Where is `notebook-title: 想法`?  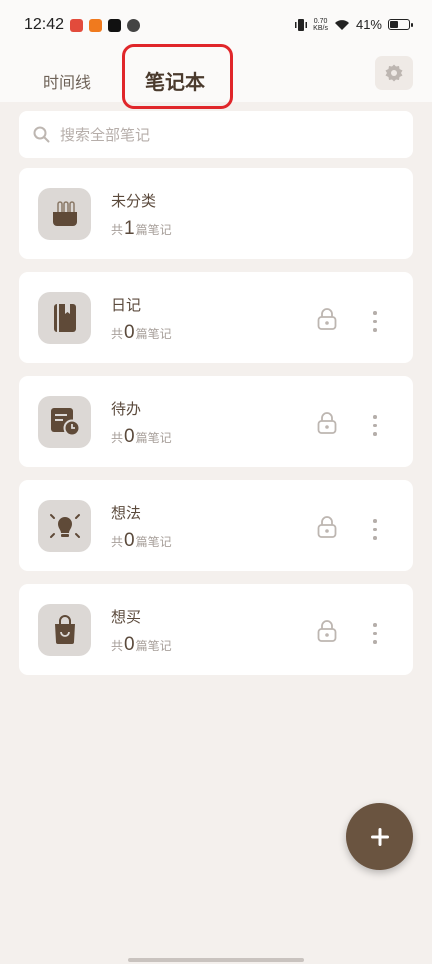 notebook-title: 想法 is located at coordinates (126, 513).